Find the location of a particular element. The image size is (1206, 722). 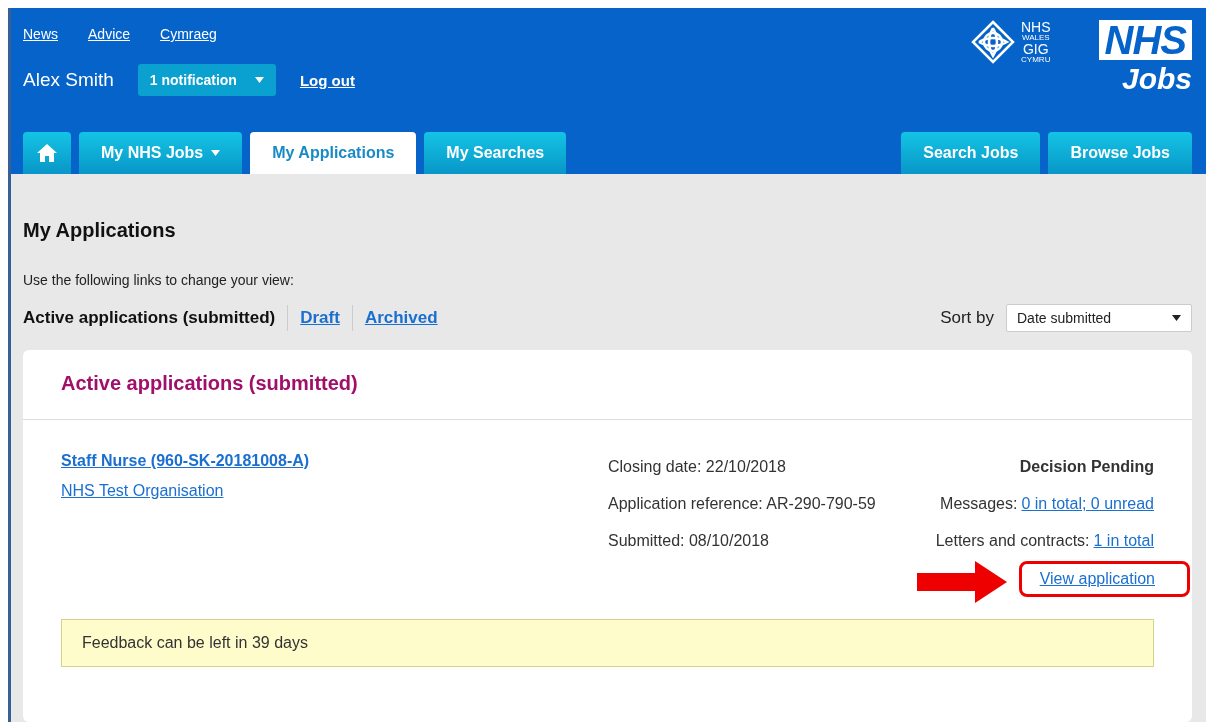

nhs-logo: NHS is located at coordinates (1145, 40).